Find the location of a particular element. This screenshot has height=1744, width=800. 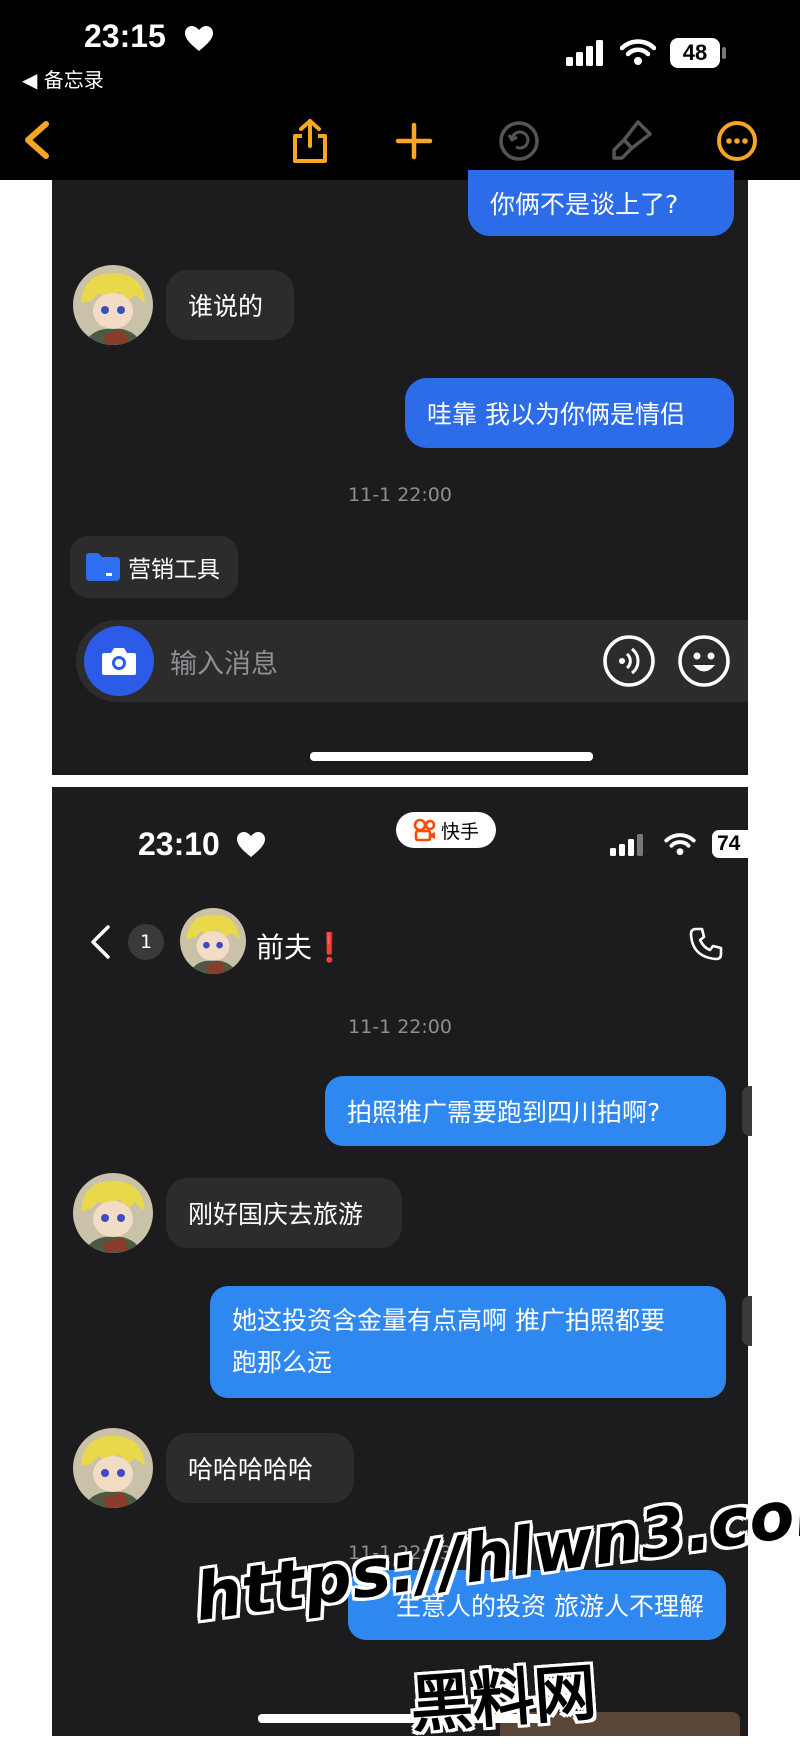

message-text: 谁说的 is located at coordinates (226, 306).